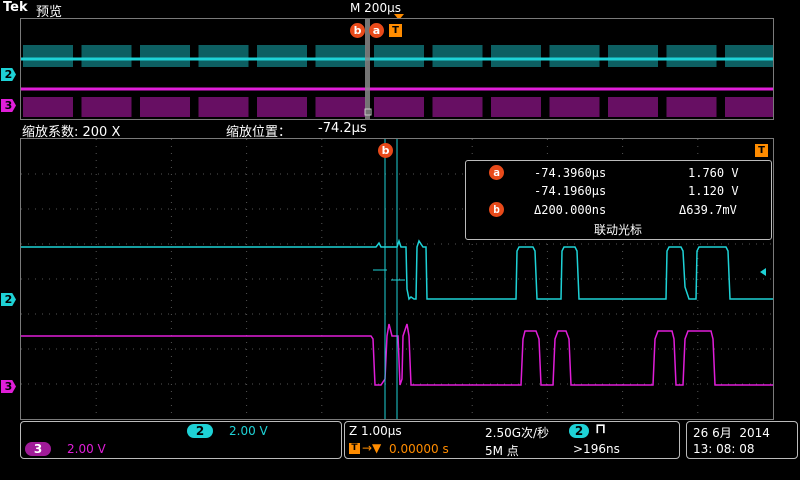  What do you see at coordinates (400, 130) in the screenshot?
I see `zoom-info-bar: 缩放系数: 200 X 缩放位置： -74.2µs` at bounding box center [400, 130].